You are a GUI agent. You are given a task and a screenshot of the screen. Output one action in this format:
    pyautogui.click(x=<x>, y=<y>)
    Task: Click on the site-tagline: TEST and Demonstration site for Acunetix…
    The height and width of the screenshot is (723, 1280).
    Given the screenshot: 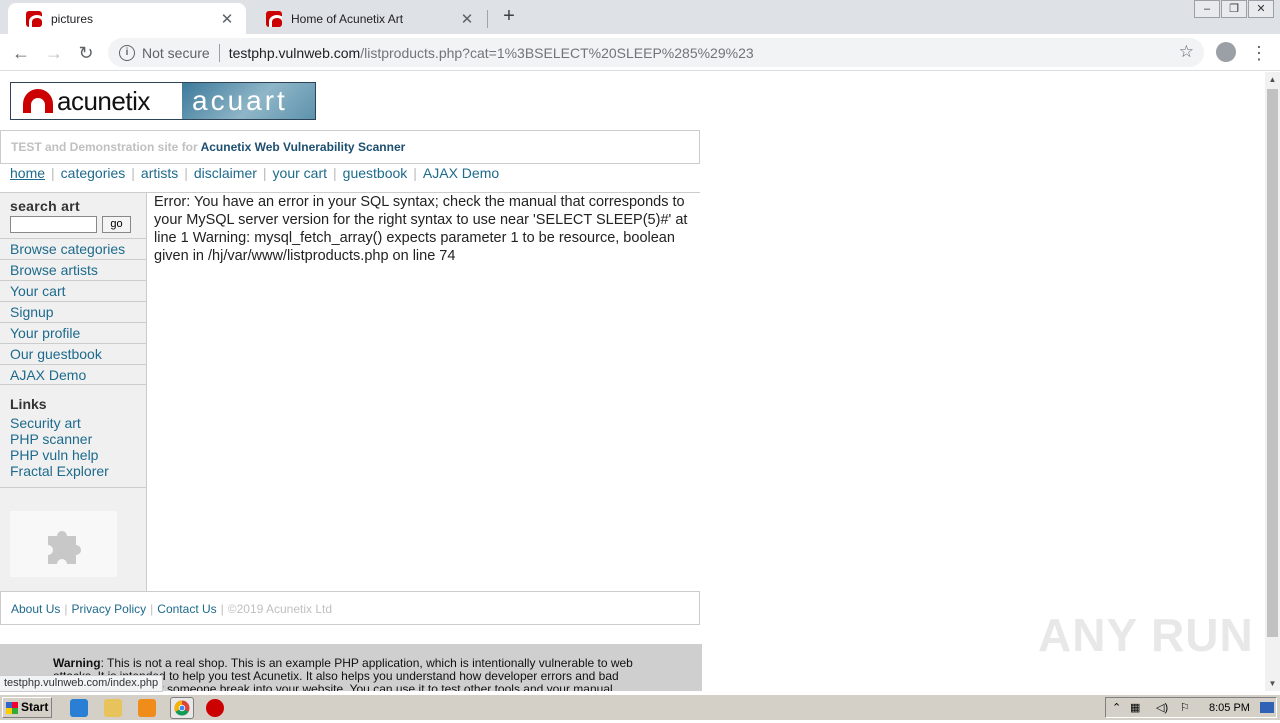 What is the action you would take?
    pyautogui.click(x=350, y=147)
    